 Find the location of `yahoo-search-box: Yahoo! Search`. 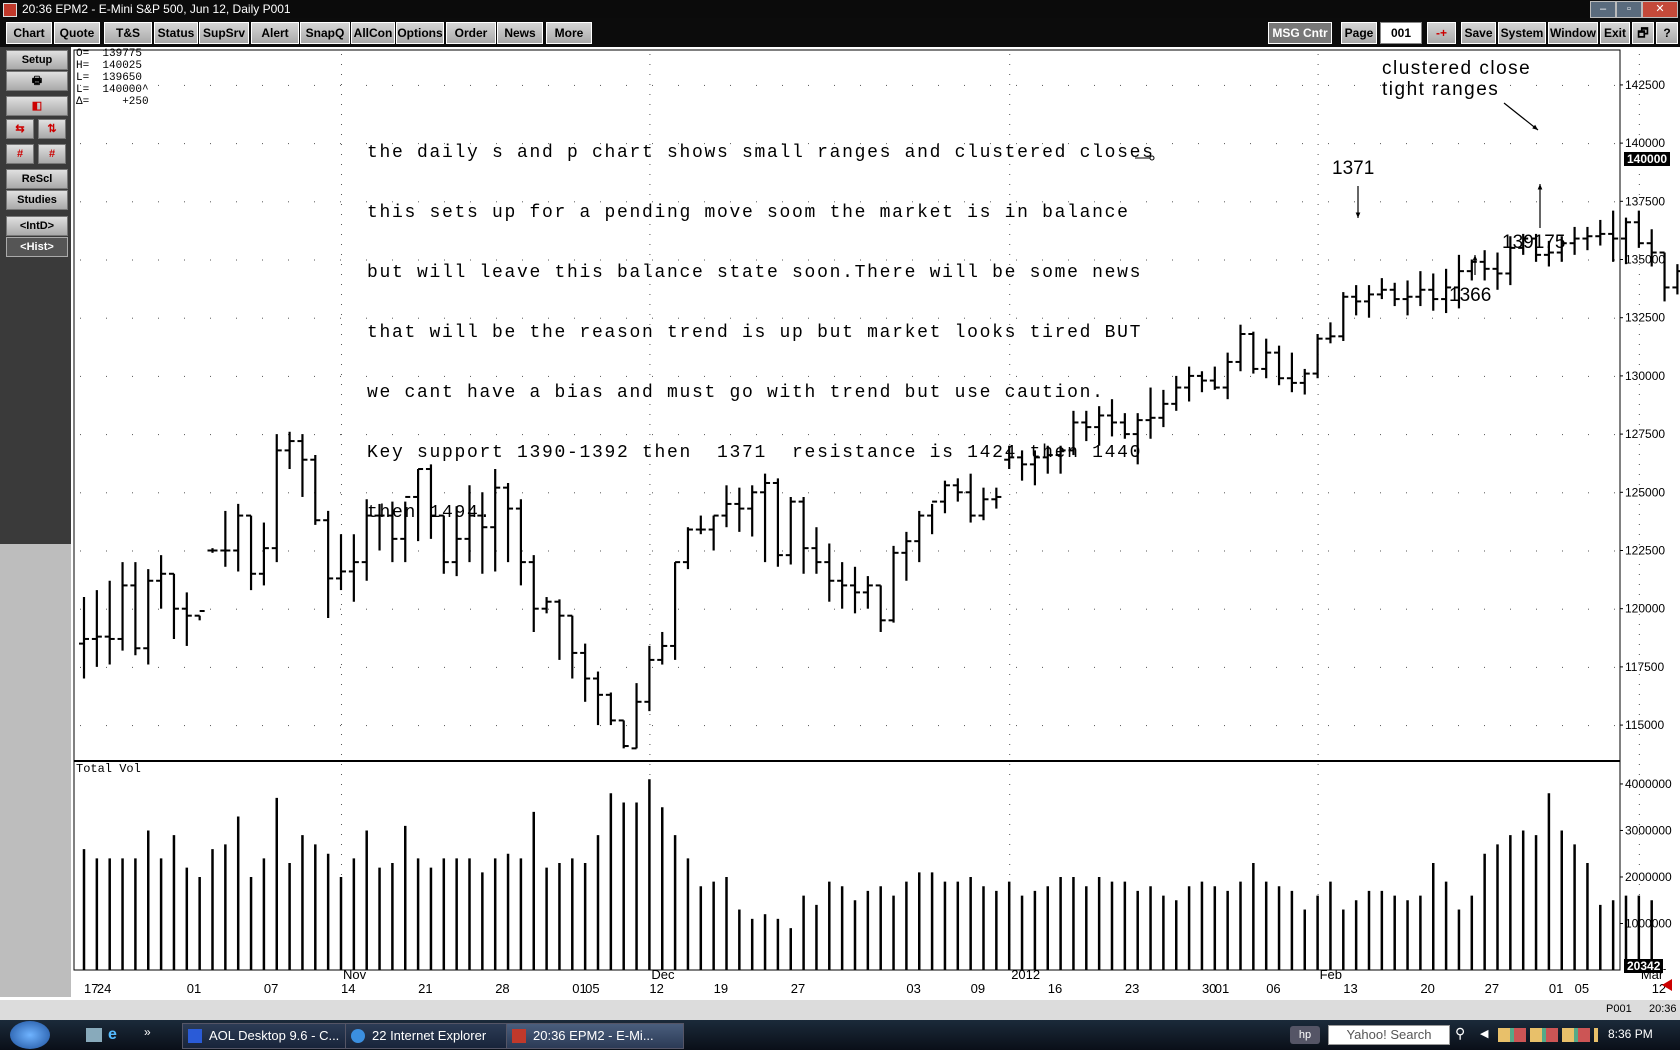

yahoo-search-box: Yahoo! Search is located at coordinates (1389, 1035).